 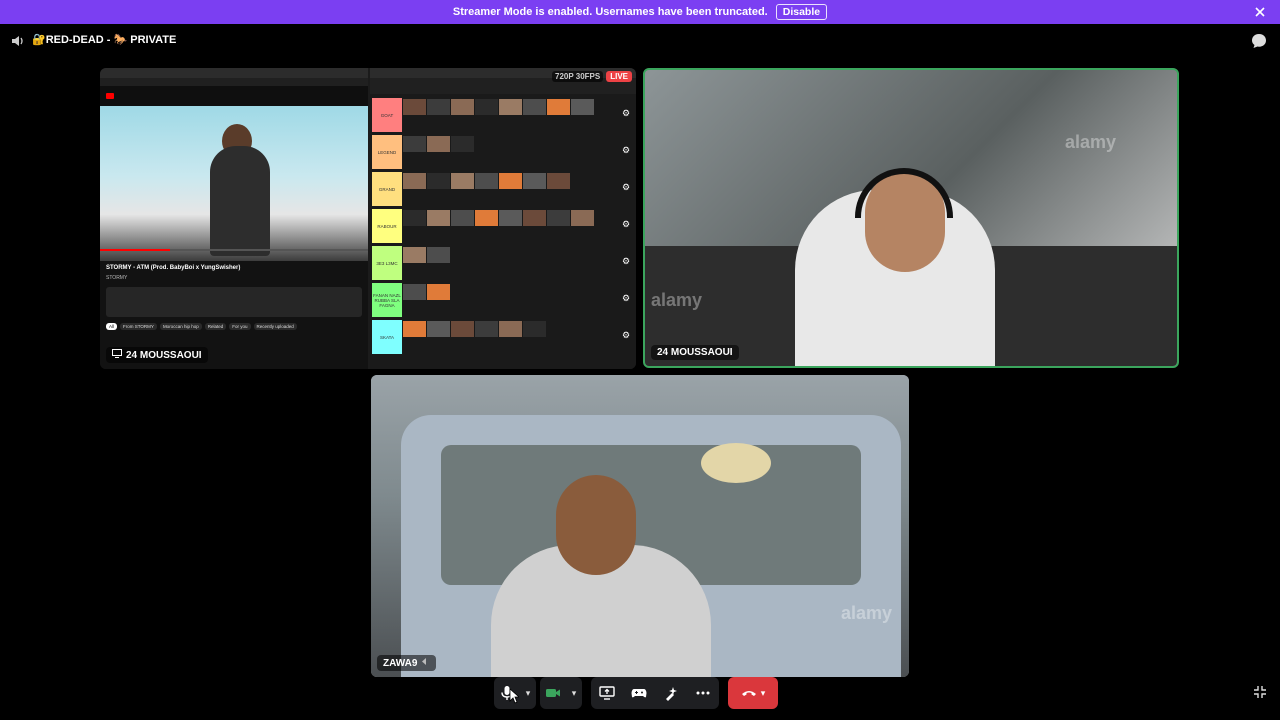 What do you see at coordinates (1260, 692) in the screenshot?
I see `exit-fullscreen-icon` at bounding box center [1260, 692].